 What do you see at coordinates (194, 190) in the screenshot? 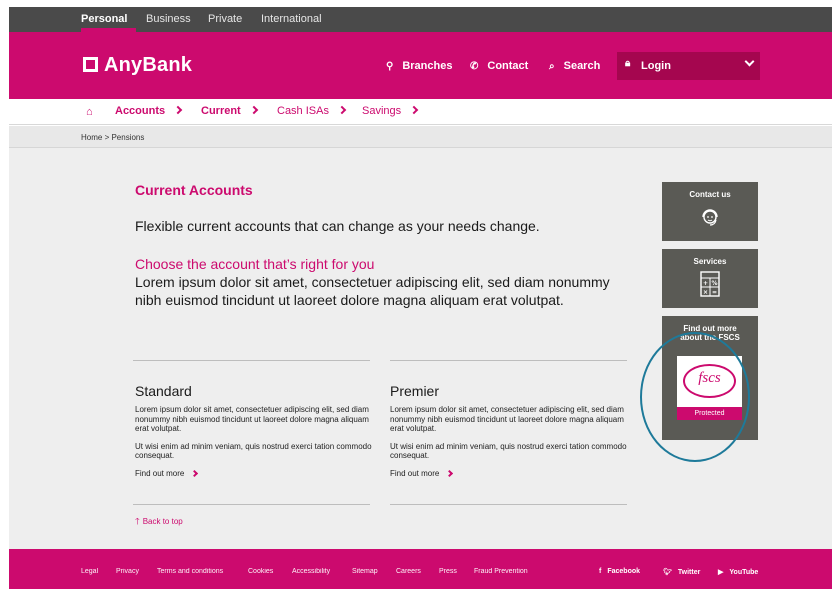
I see `page-title: Current Accounts` at bounding box center [194, 190].